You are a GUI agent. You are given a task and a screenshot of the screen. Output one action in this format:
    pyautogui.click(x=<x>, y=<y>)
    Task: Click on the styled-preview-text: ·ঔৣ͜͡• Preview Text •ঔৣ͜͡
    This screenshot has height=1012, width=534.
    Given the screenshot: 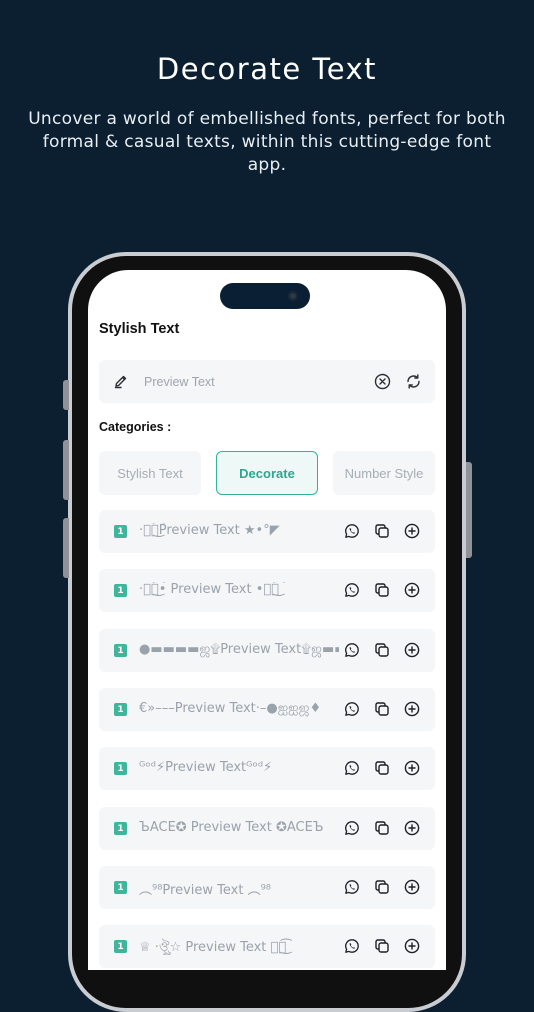 What is the action you would take?
    pyautogui.click(x=209, y=589)
    